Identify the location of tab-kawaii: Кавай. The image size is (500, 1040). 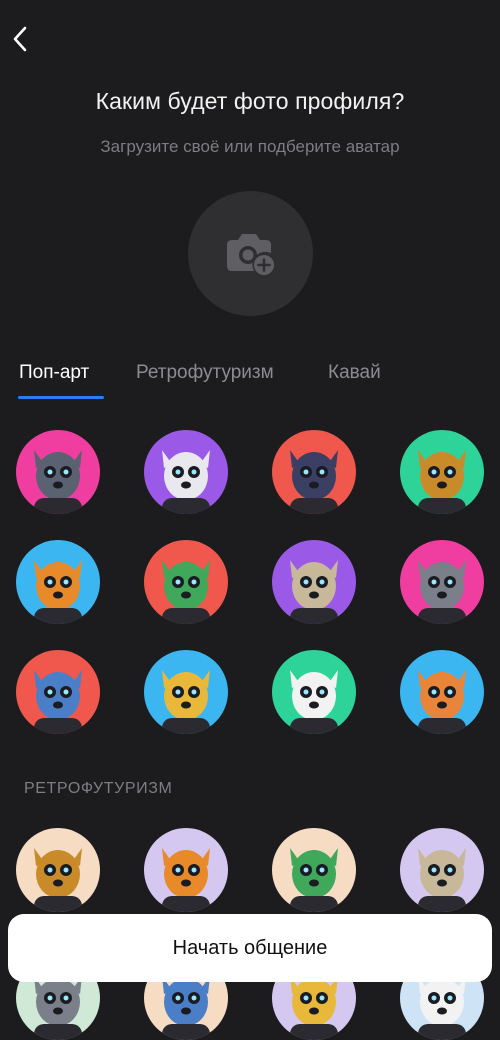
(354, 373).